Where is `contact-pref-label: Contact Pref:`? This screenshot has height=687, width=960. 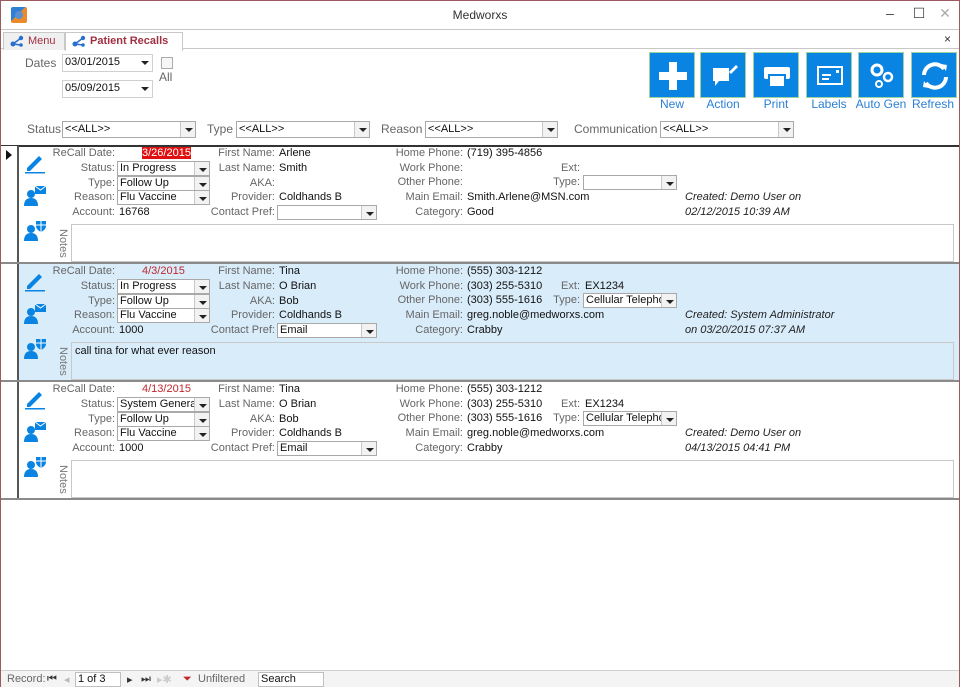 contact-pref-label: Contact Pref: is located at coordinates (242, 448).